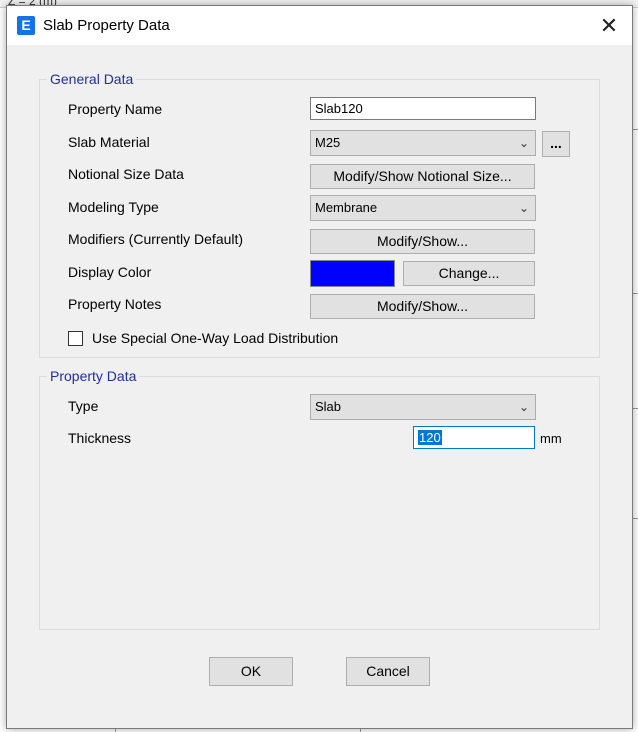 The height and width of the screenshot is (732, 638). What do you see at coordinates (251, 671) in the screenshot?
I see `ok-button: OK` at bounding box center [251, 671].